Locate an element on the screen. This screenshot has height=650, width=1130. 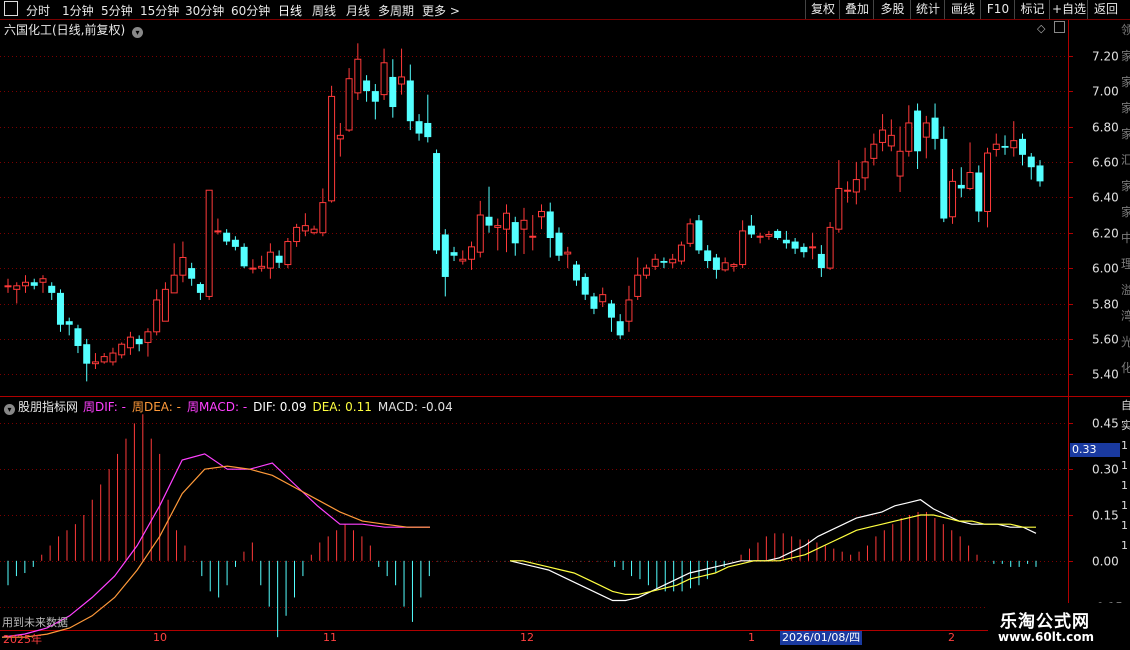
main-y-tick-label: 6.80 is located at coordinates (1105, 128).